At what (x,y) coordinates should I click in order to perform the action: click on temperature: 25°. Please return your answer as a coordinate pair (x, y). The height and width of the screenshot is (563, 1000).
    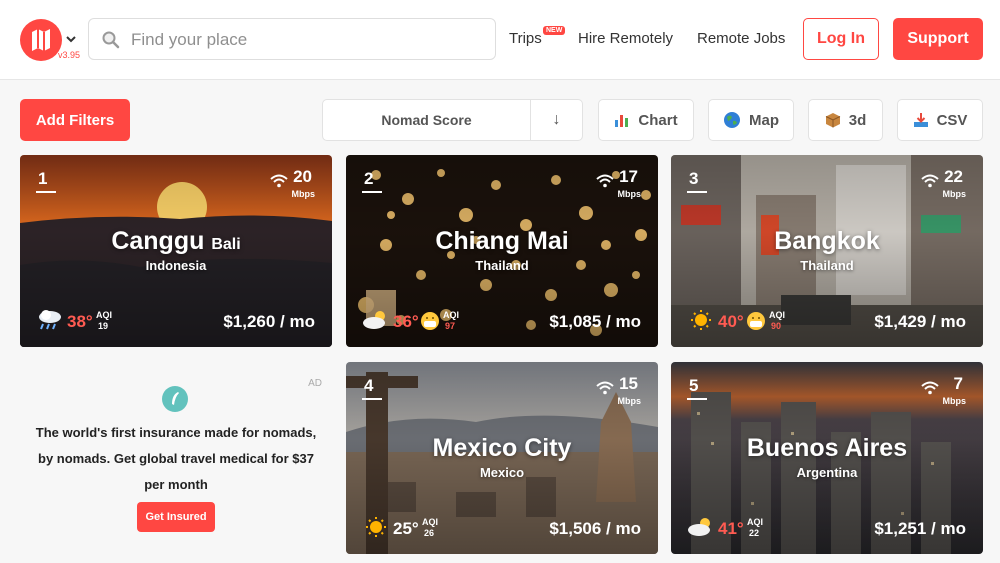
    Looking at the image, I should click on (406, 528).